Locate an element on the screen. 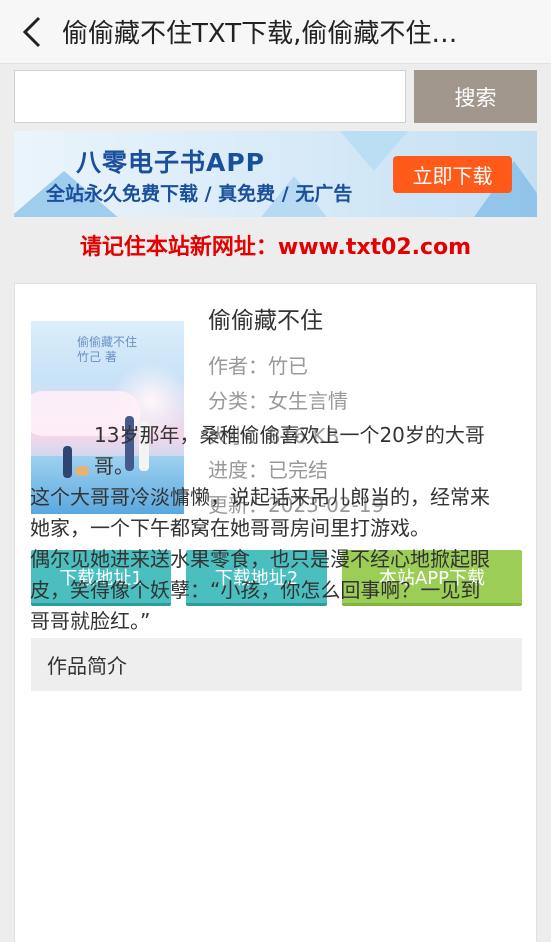 The image size is (551, 942). cover-text: 偷偷藏不住 竹己 著 is located at coordinates (107, 349).